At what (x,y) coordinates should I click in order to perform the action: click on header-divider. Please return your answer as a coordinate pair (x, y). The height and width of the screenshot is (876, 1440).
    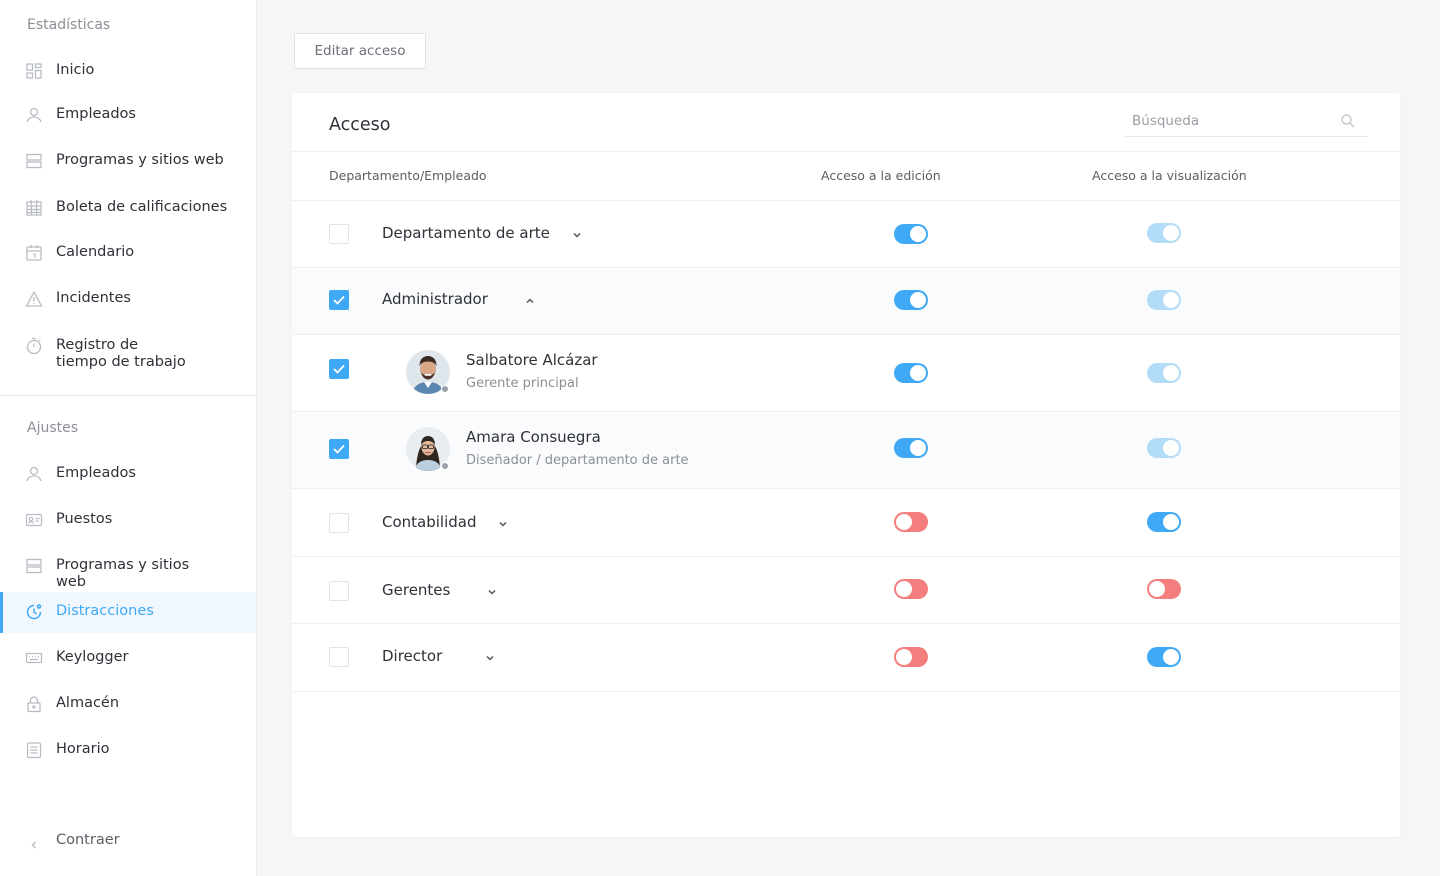
    Looking at the image, I should click on (846, 151).